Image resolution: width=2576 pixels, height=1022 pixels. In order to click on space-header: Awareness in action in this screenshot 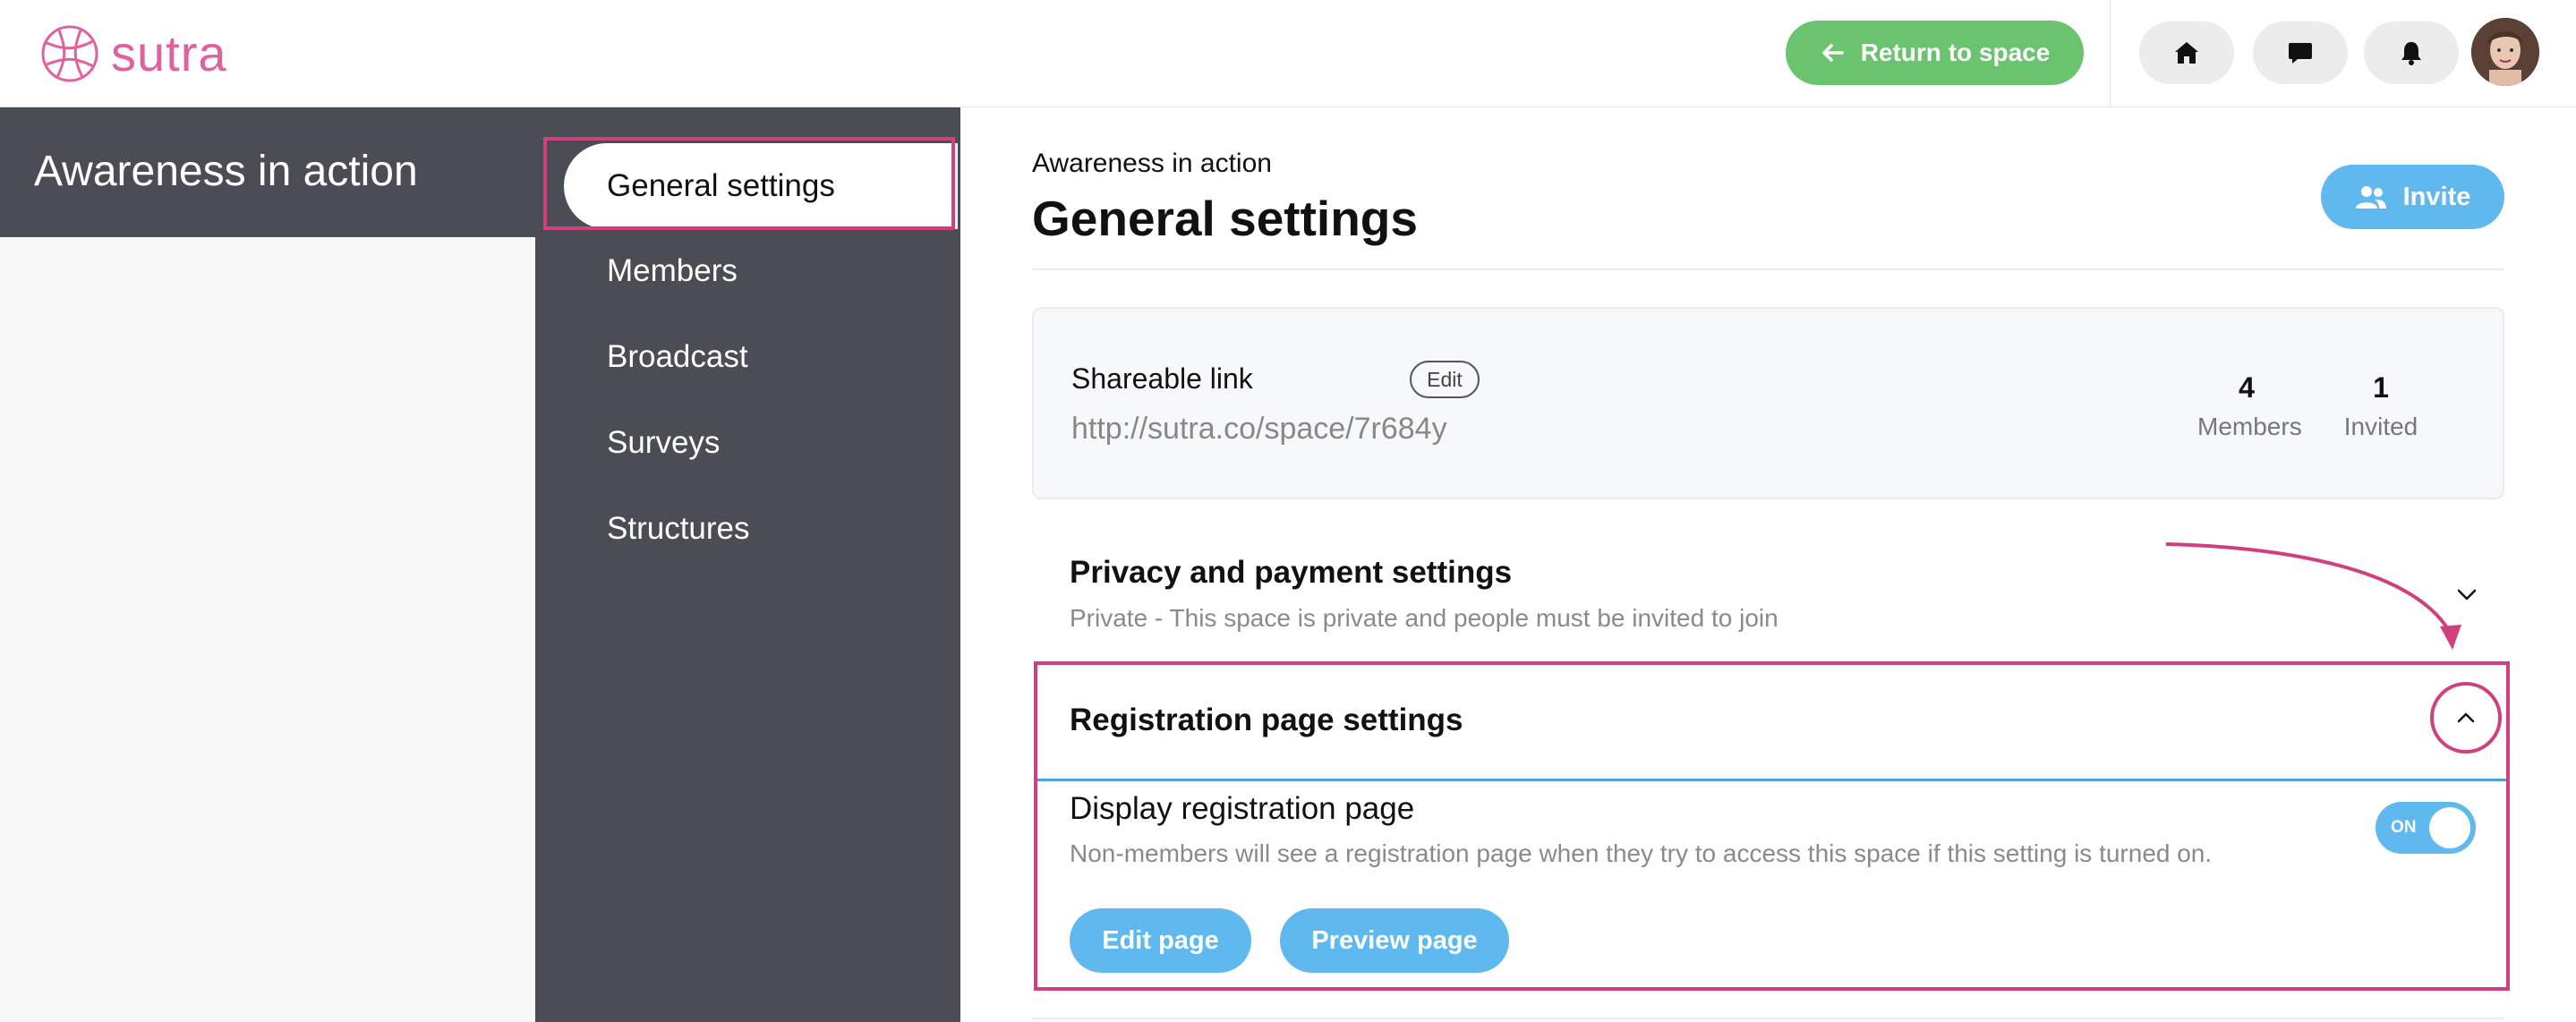, I will do `click(267, 172)`.